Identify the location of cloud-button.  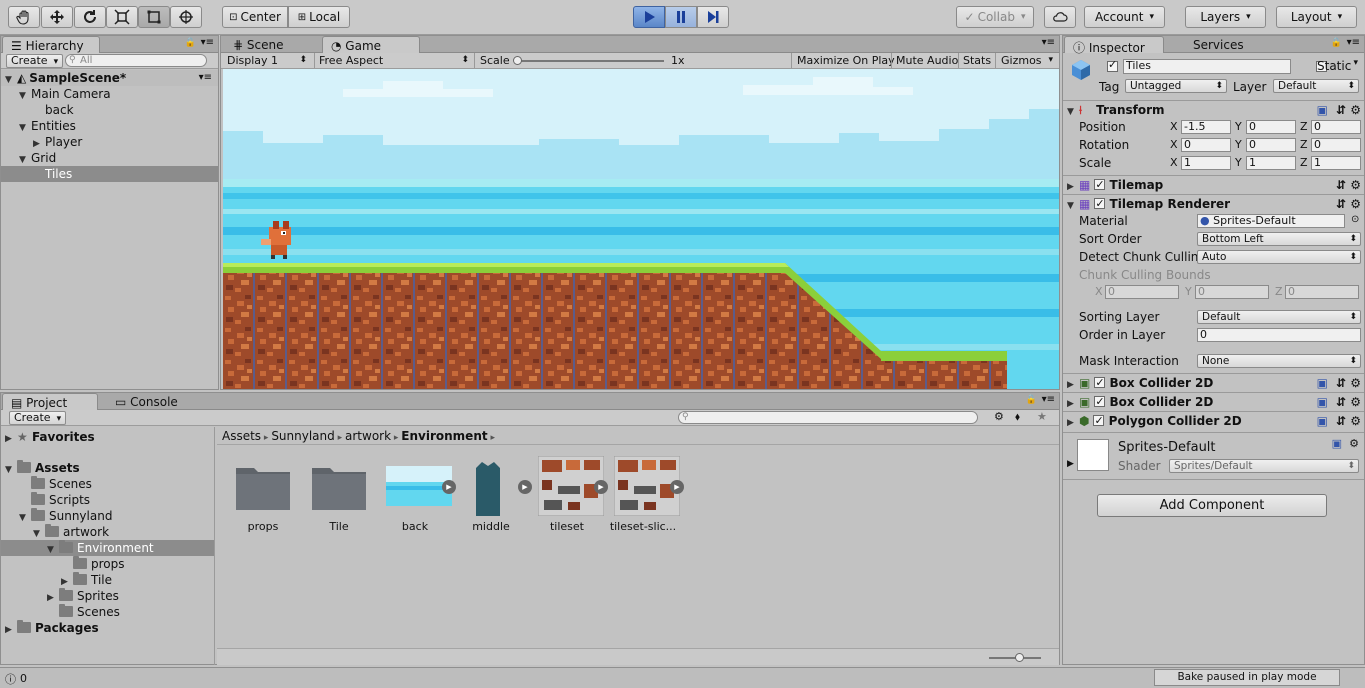
(1060, 17).